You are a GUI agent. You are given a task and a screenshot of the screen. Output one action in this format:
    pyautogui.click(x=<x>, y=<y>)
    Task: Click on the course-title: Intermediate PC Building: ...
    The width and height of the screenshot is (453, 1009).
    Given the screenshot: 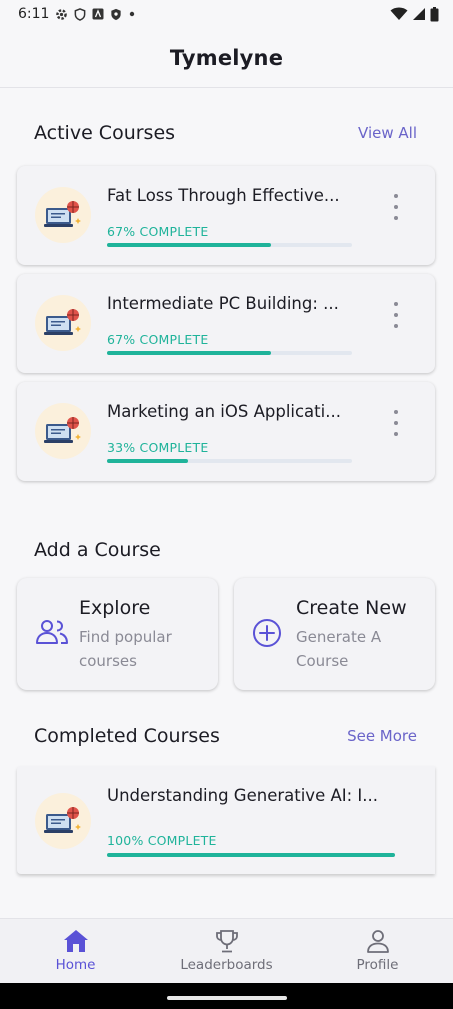 What is the action you would take?
    pyautogui.click(x=223, y=303)
    